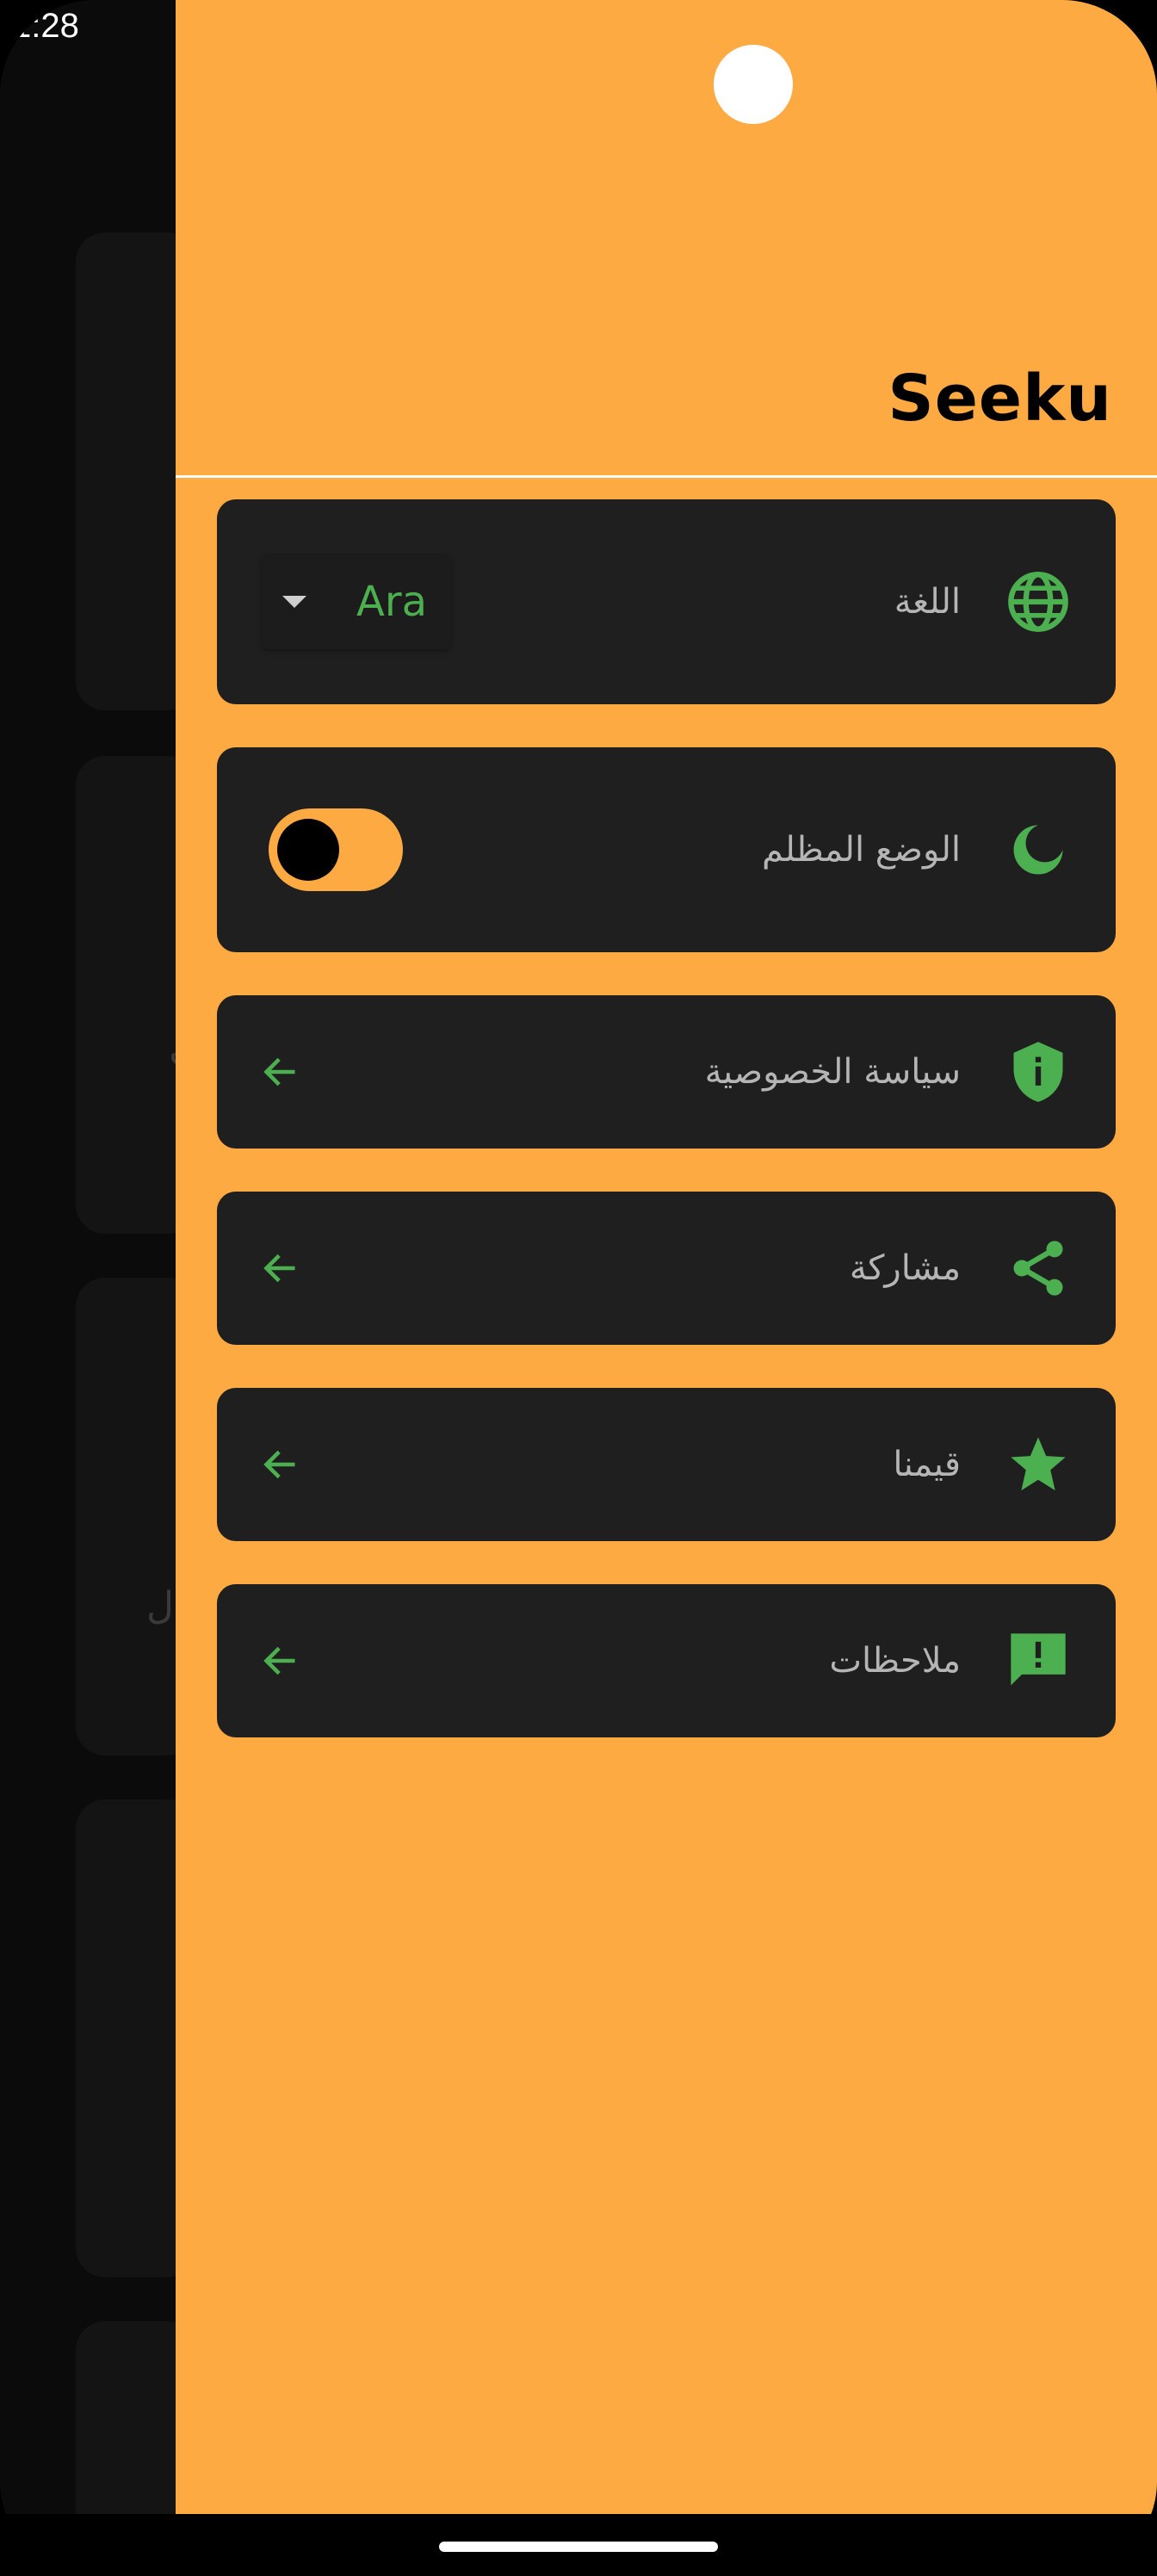 The image size is (1157, 2576). What do you see at coordinates (666, 1268) in the screenshot?
I see `share-item: مشاركة` at bounding box center [666, 1268].